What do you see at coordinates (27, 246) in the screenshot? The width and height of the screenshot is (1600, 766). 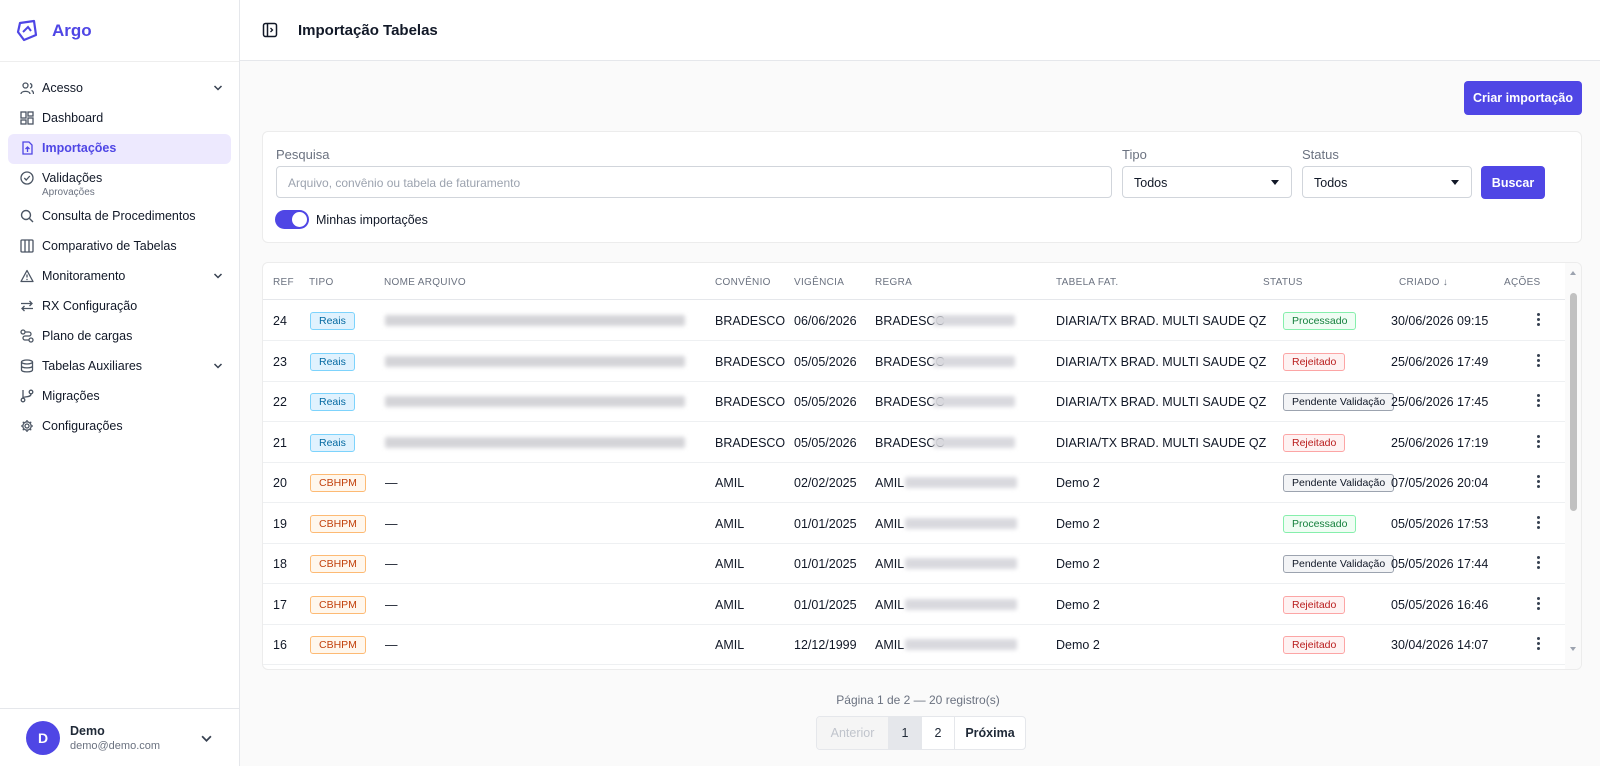 I see `columns-icon` at bounding box center [27, 246].